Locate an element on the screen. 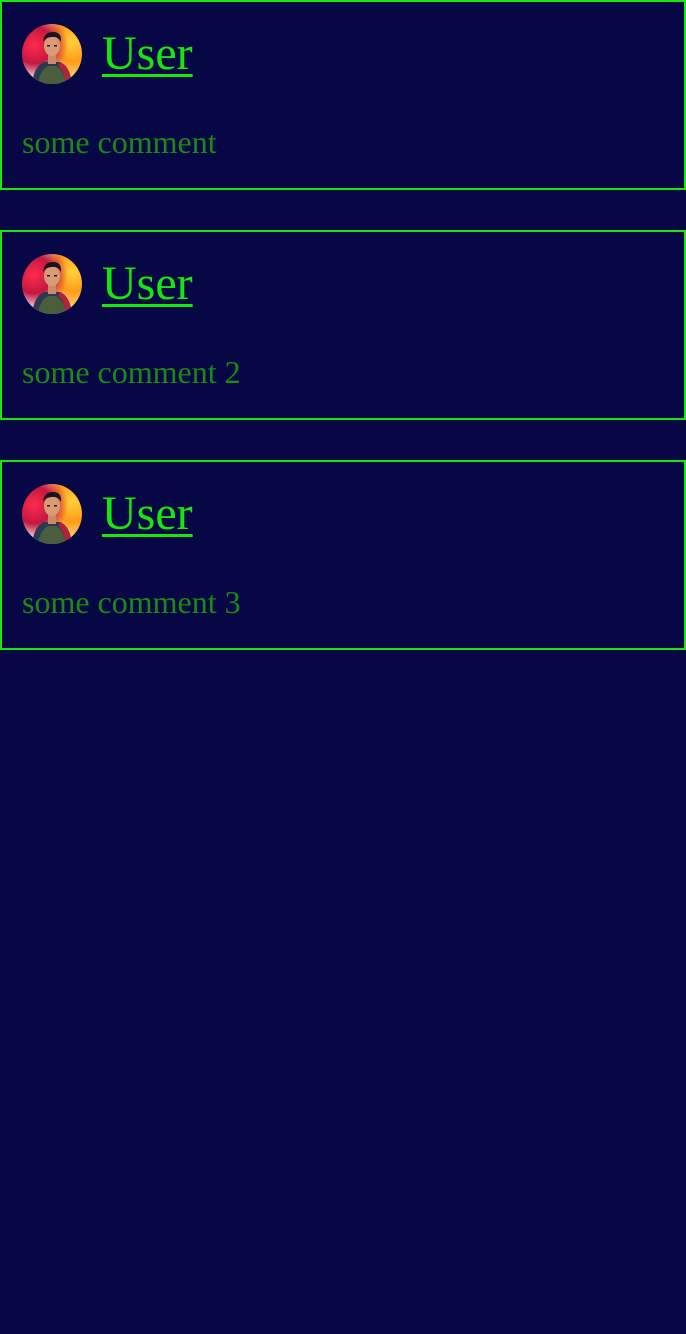 The height and width of the screenshot is (1334, 686). comment-card: User some comment 2 is located at coordinates (343, 325).